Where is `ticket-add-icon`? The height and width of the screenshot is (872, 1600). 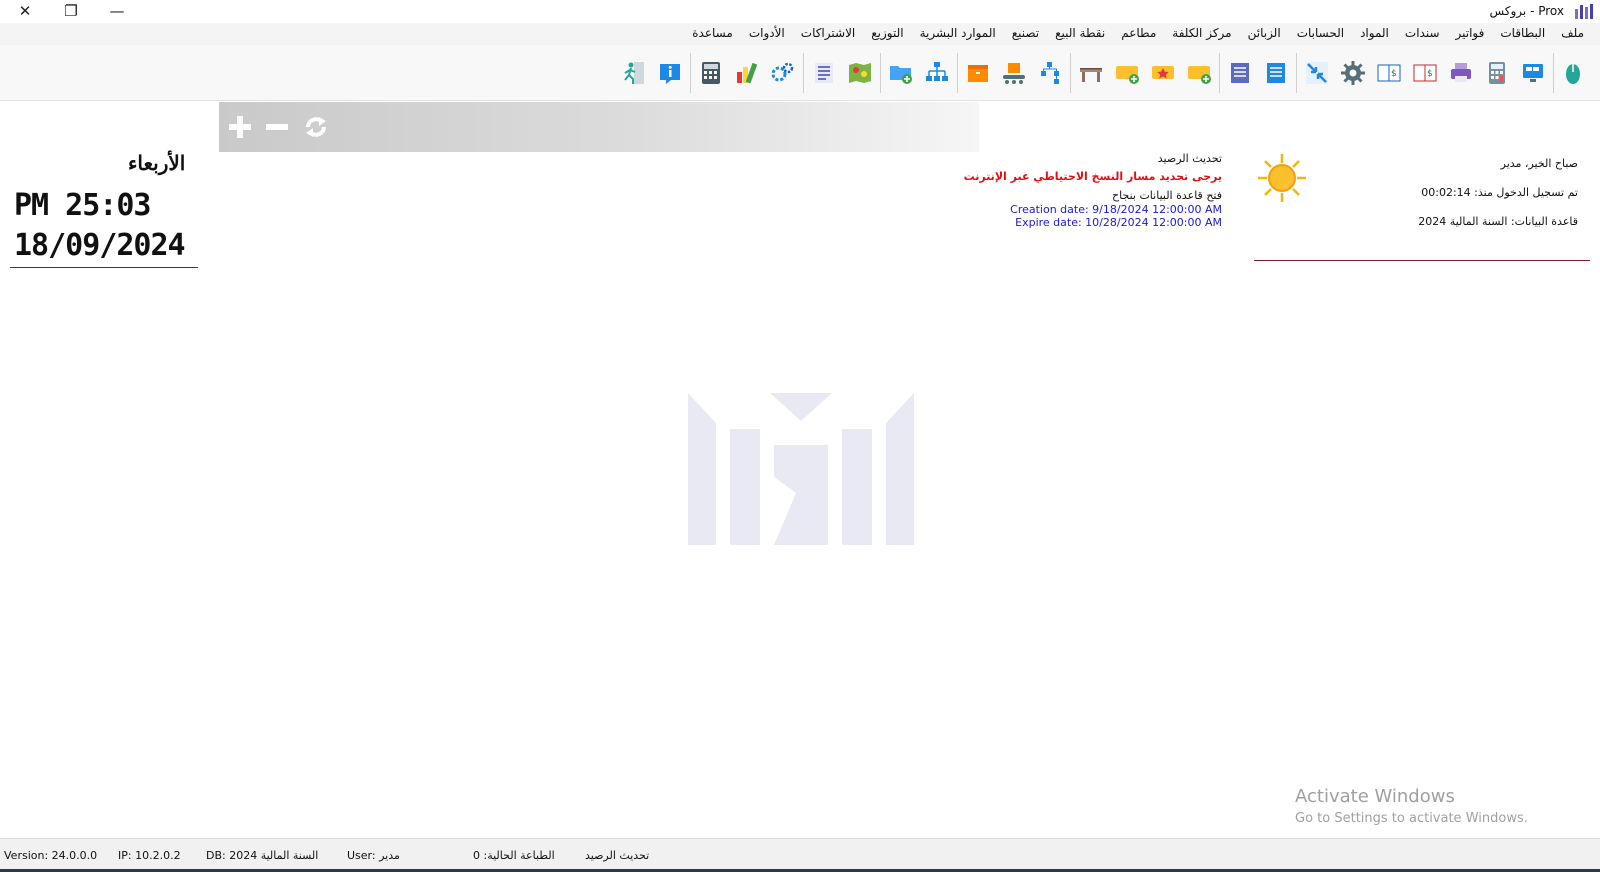 ticket-add-icon is located at coordinates (1199, 75).